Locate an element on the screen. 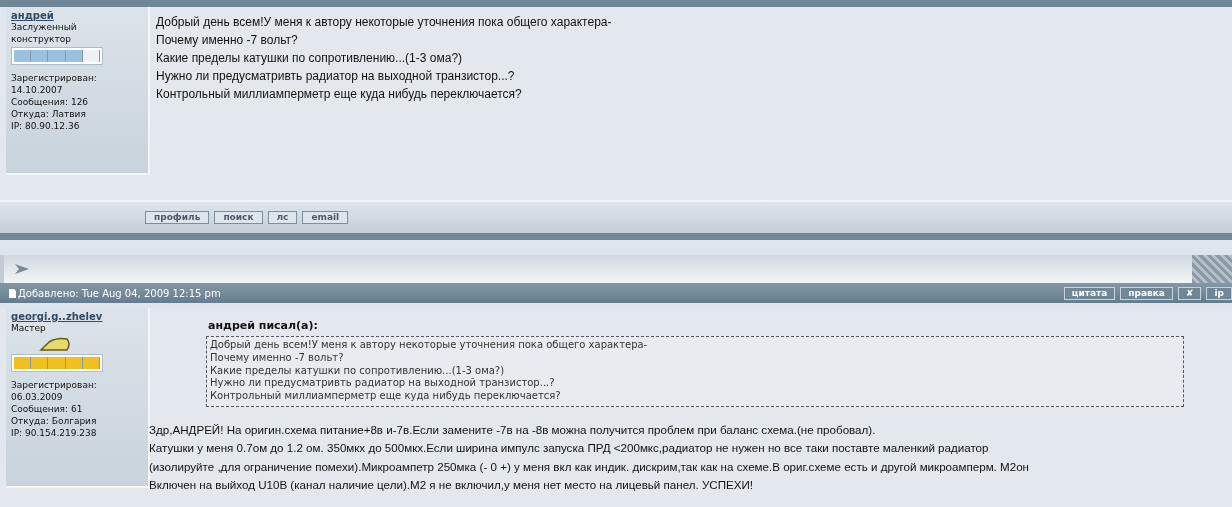 The width and height of the screenshot is (1232, 507). author-link: georgi.g..zhelev is located at coordinates (79, 316).